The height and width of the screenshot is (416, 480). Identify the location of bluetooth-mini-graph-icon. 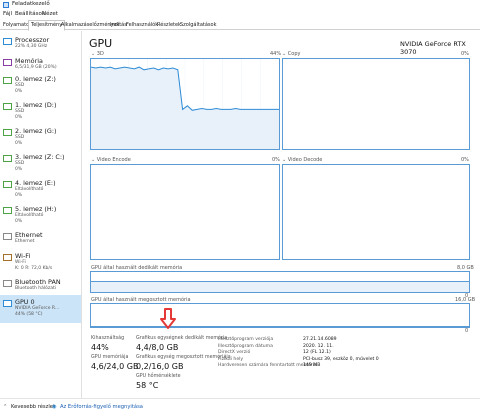
(7, 283).